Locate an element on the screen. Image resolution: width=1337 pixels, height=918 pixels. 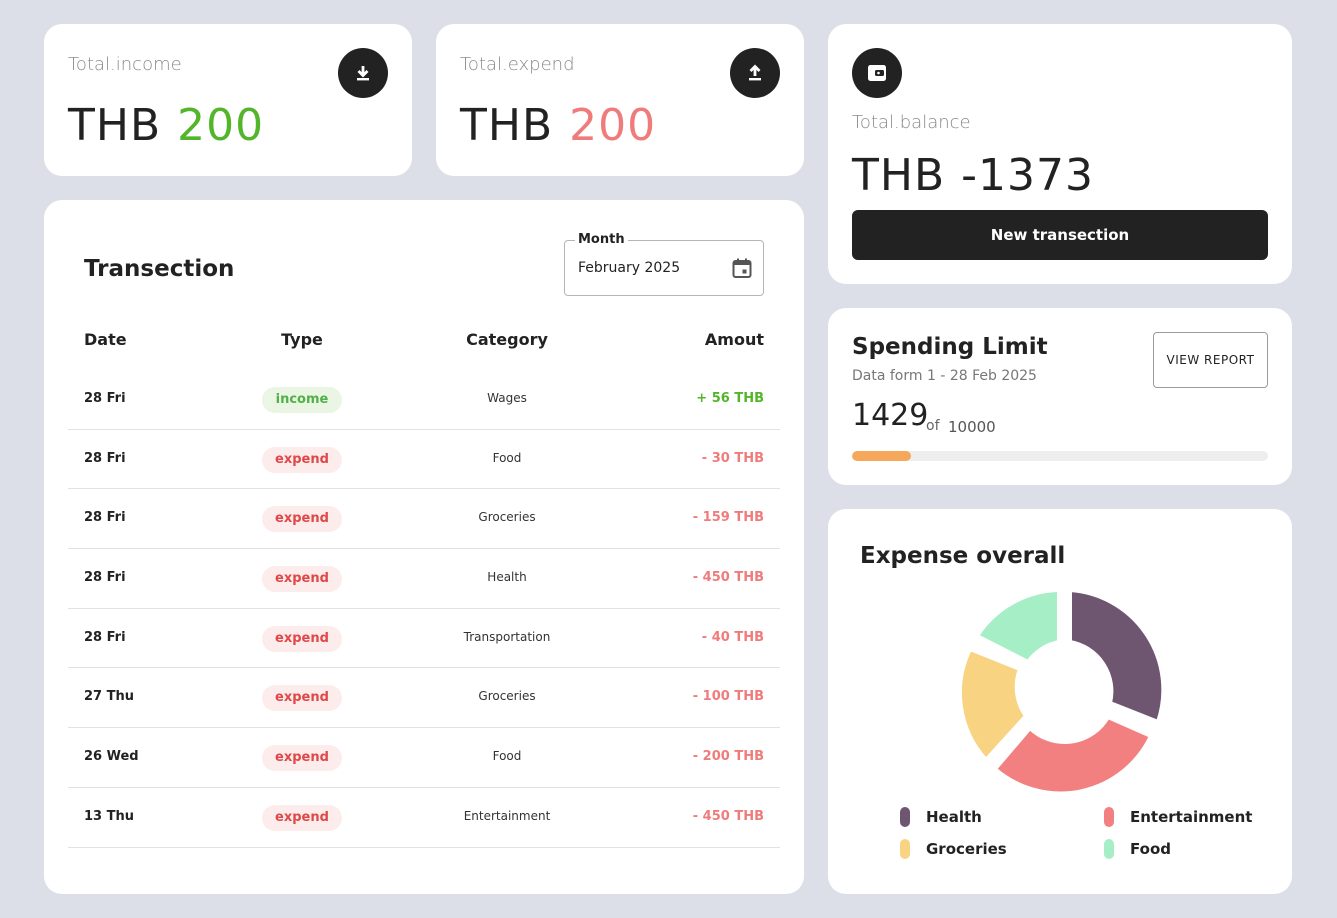
legend-label-health: Health is located at coordinates (954, 817).